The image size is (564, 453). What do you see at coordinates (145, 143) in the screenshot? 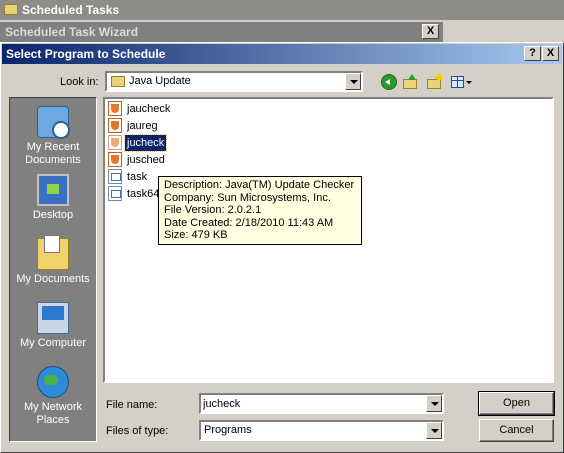
I see `file-name: jucheck` at bounding box center [145, 143].